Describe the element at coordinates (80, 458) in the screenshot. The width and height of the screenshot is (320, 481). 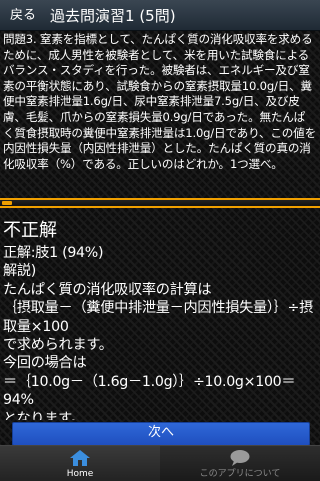
I see `home-icon` at that location.